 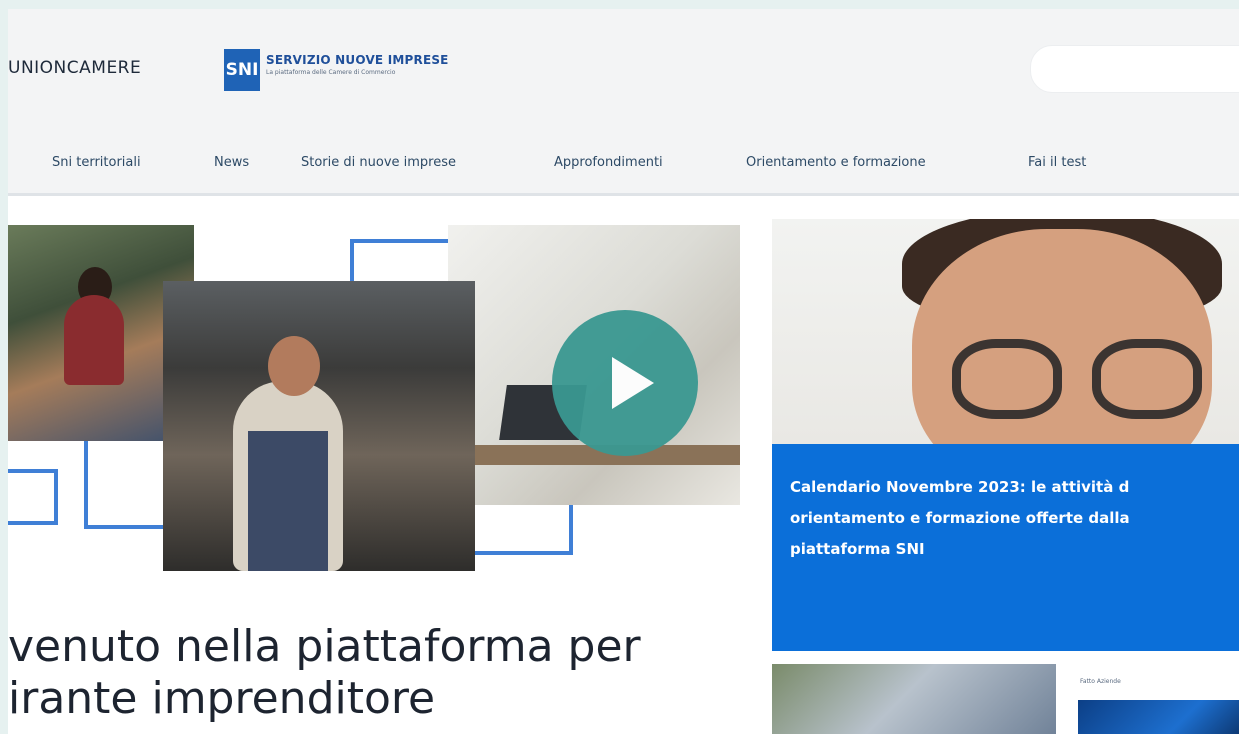 I want to click on play-button, so click(x=625, y=383).